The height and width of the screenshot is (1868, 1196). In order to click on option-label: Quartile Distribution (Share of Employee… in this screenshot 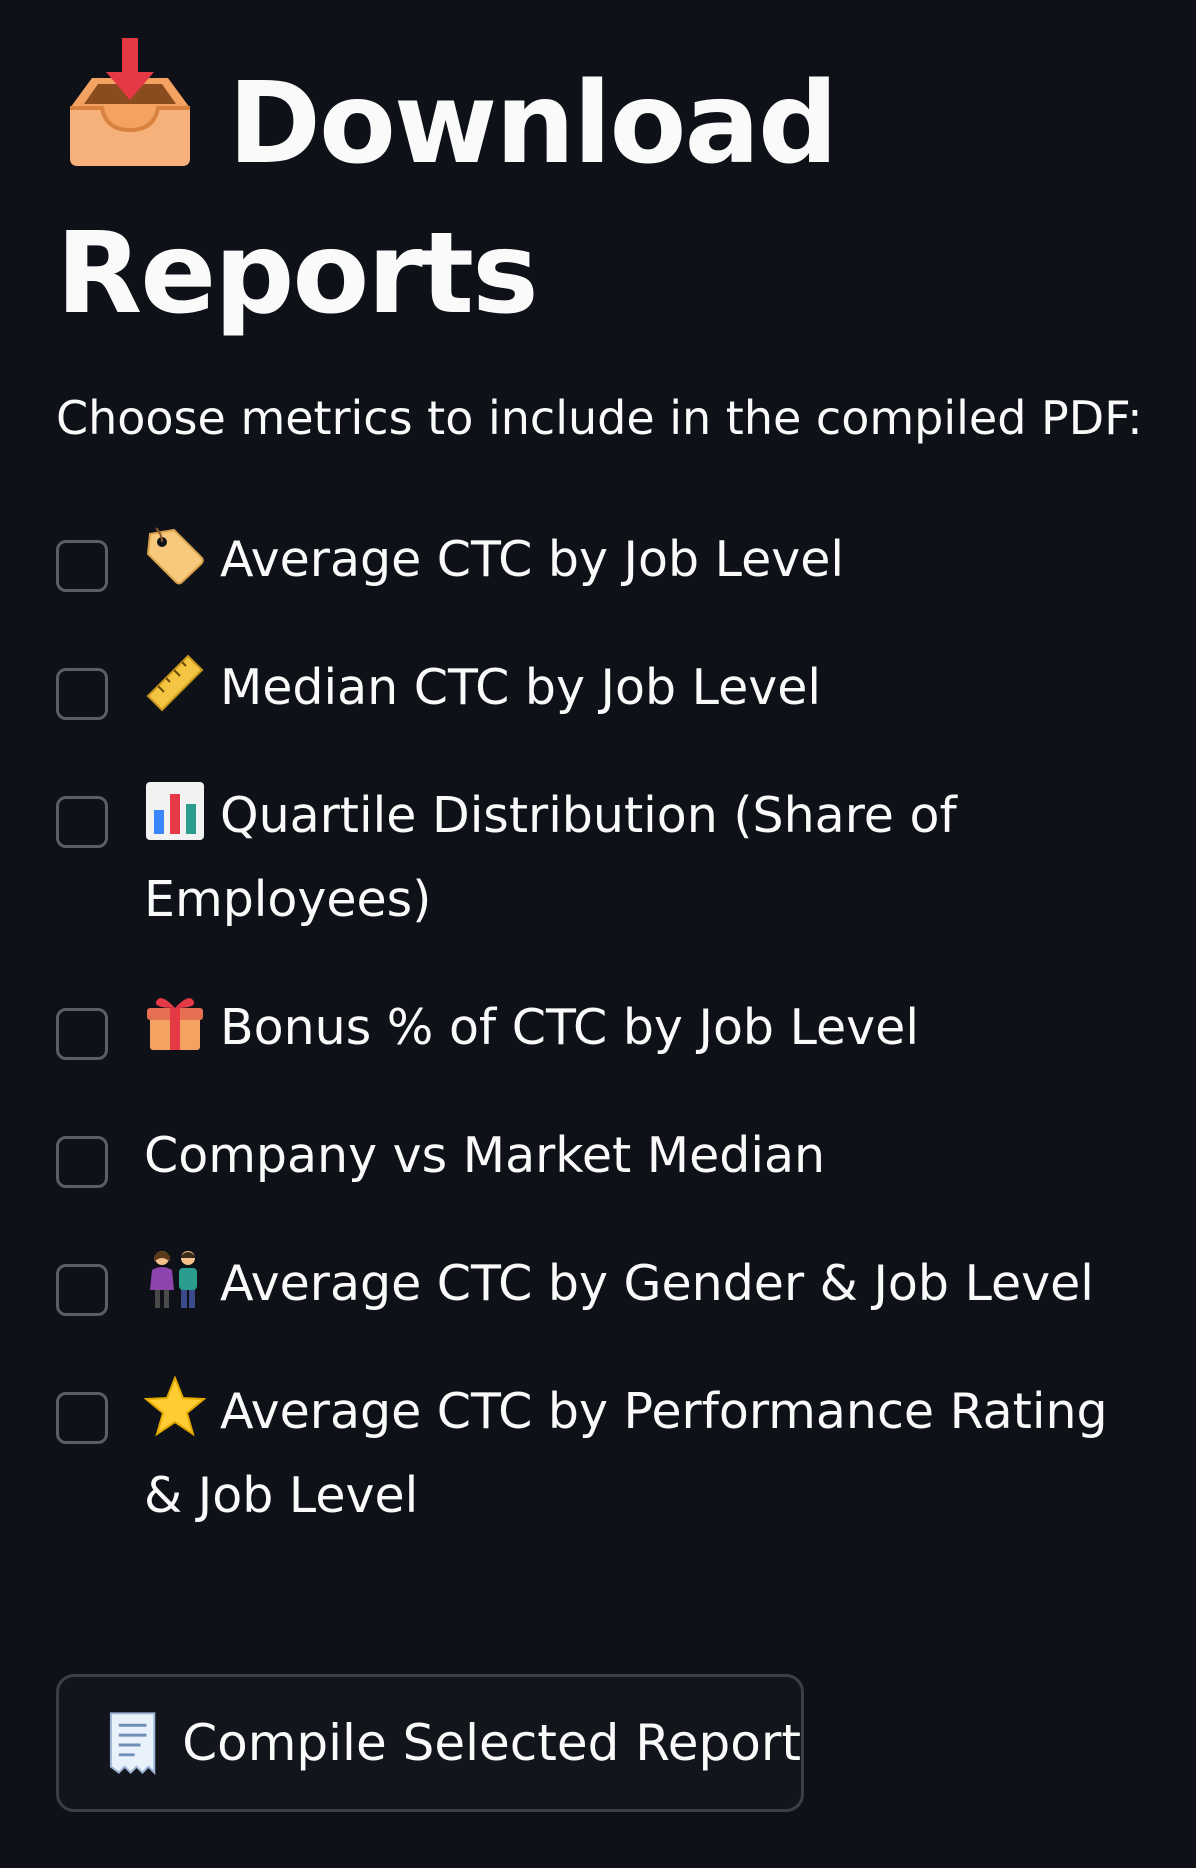, I will do `click(634, 858)`.